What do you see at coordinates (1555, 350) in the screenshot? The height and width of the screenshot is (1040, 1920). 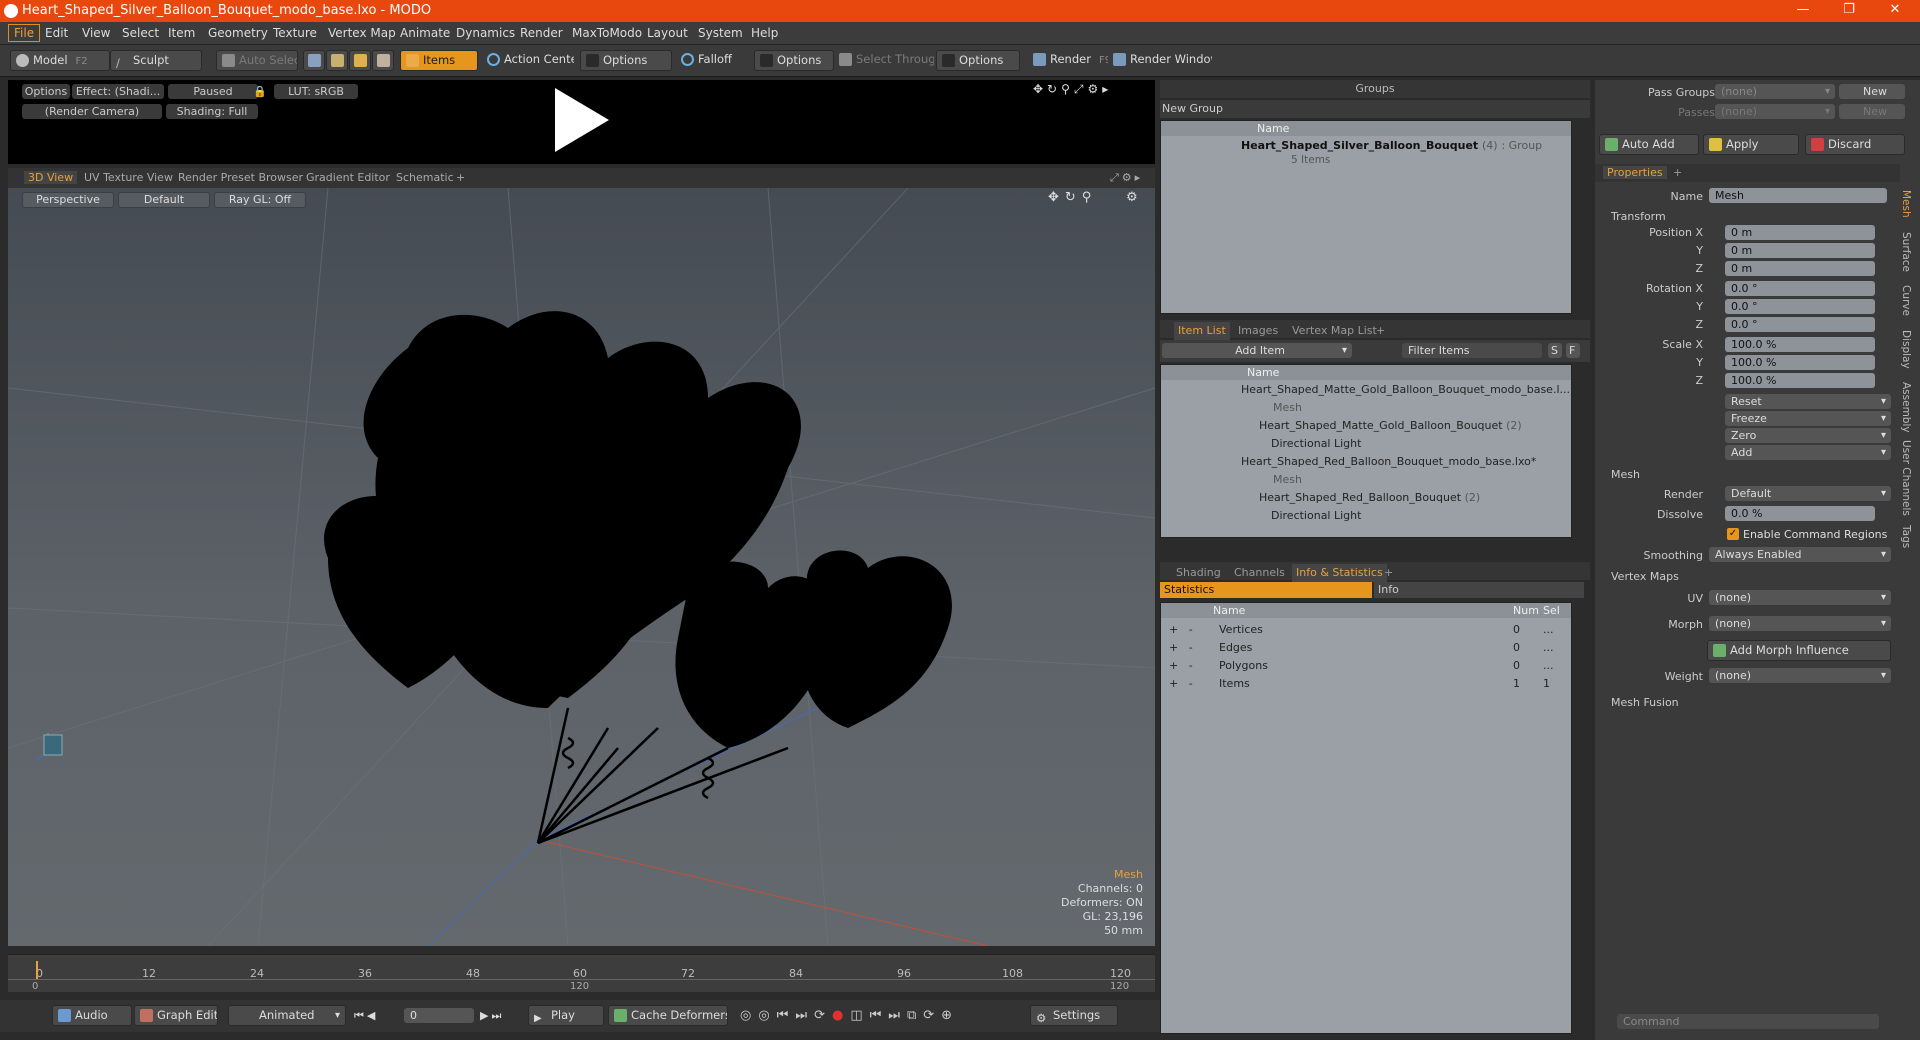 I see `filter-s-button: S` at bounding box center [1555, 350].